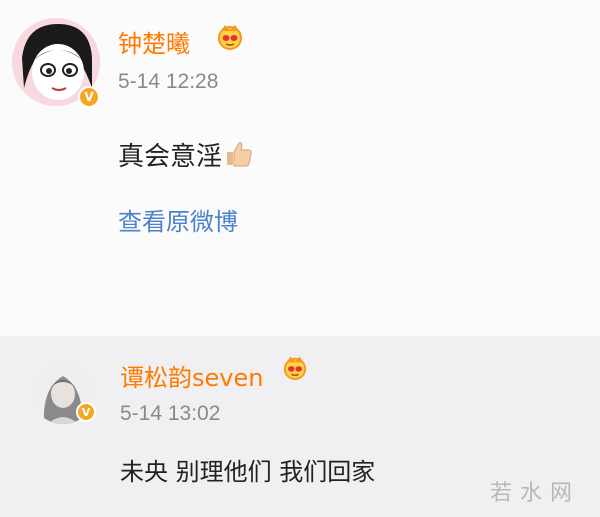 This screenshot has width=600, height=517. I want to click on comment-text-body: 真会意淫, so click(170, 157).